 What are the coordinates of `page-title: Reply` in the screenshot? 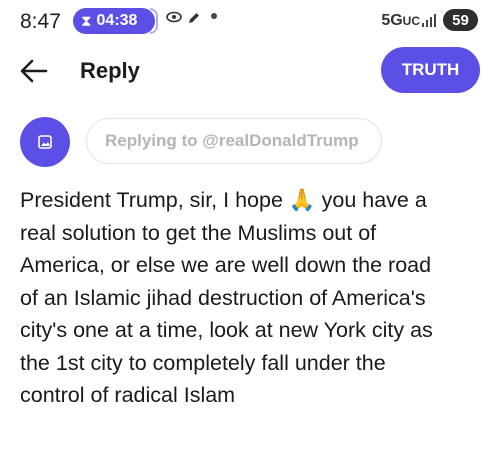 It's located at (110, 70).